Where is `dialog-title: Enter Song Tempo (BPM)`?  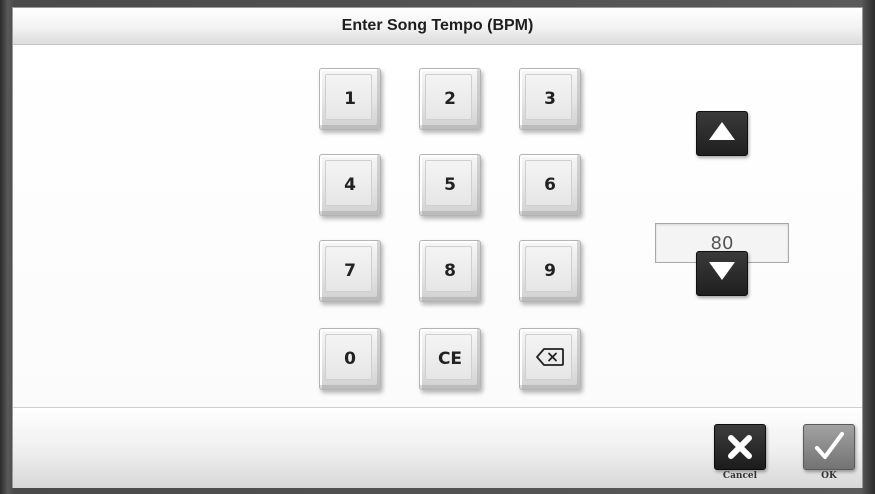 dialog-title: Enter Song Tempo (BPM) is located at coordinates (437, 25).